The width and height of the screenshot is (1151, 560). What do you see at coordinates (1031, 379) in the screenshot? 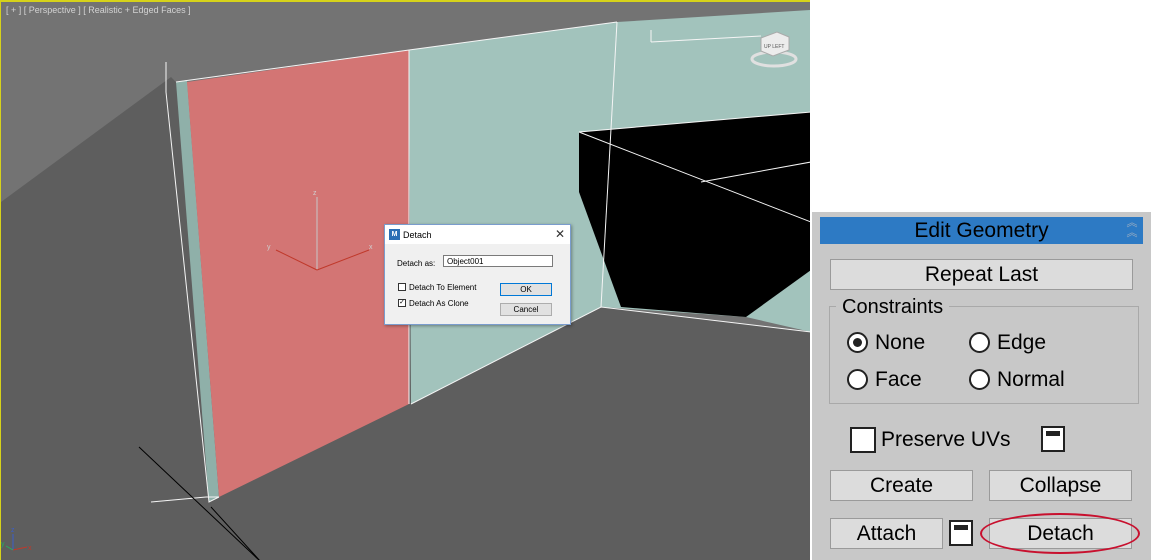
I see `constraint-normal-label: Normal` at bounding box center [1031, 379].